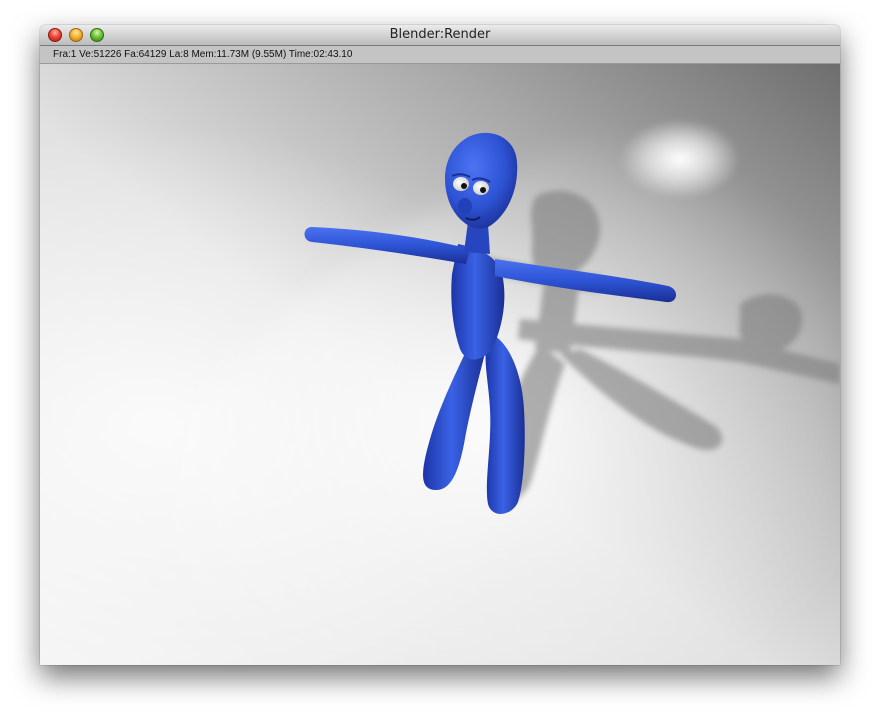 The width and height of the screenshot is (880, 720). What do you see at coordinates (465, 206) in the screenshot?
I see `nose` at bounding box center [465, 206].